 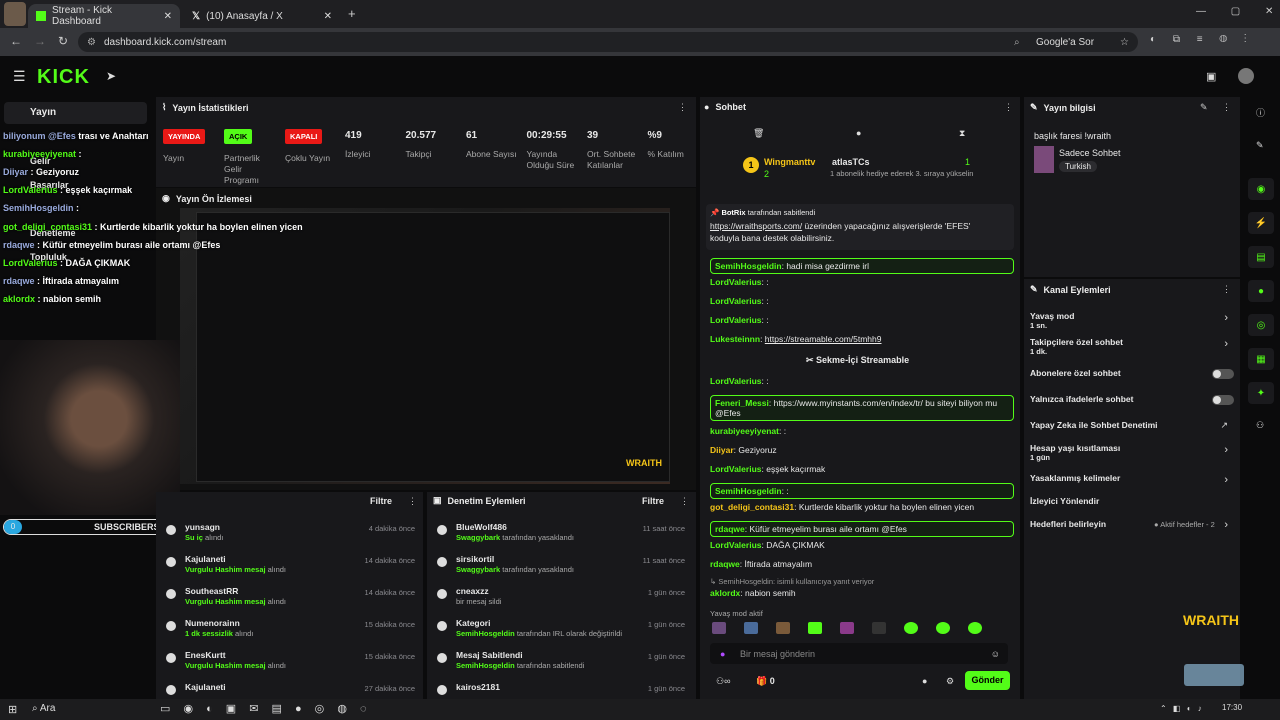 What do you see at coordinates (205, 687) in the screenshot?
I see `activity-item: Kajulaneti` at bounding box center [205, 687].